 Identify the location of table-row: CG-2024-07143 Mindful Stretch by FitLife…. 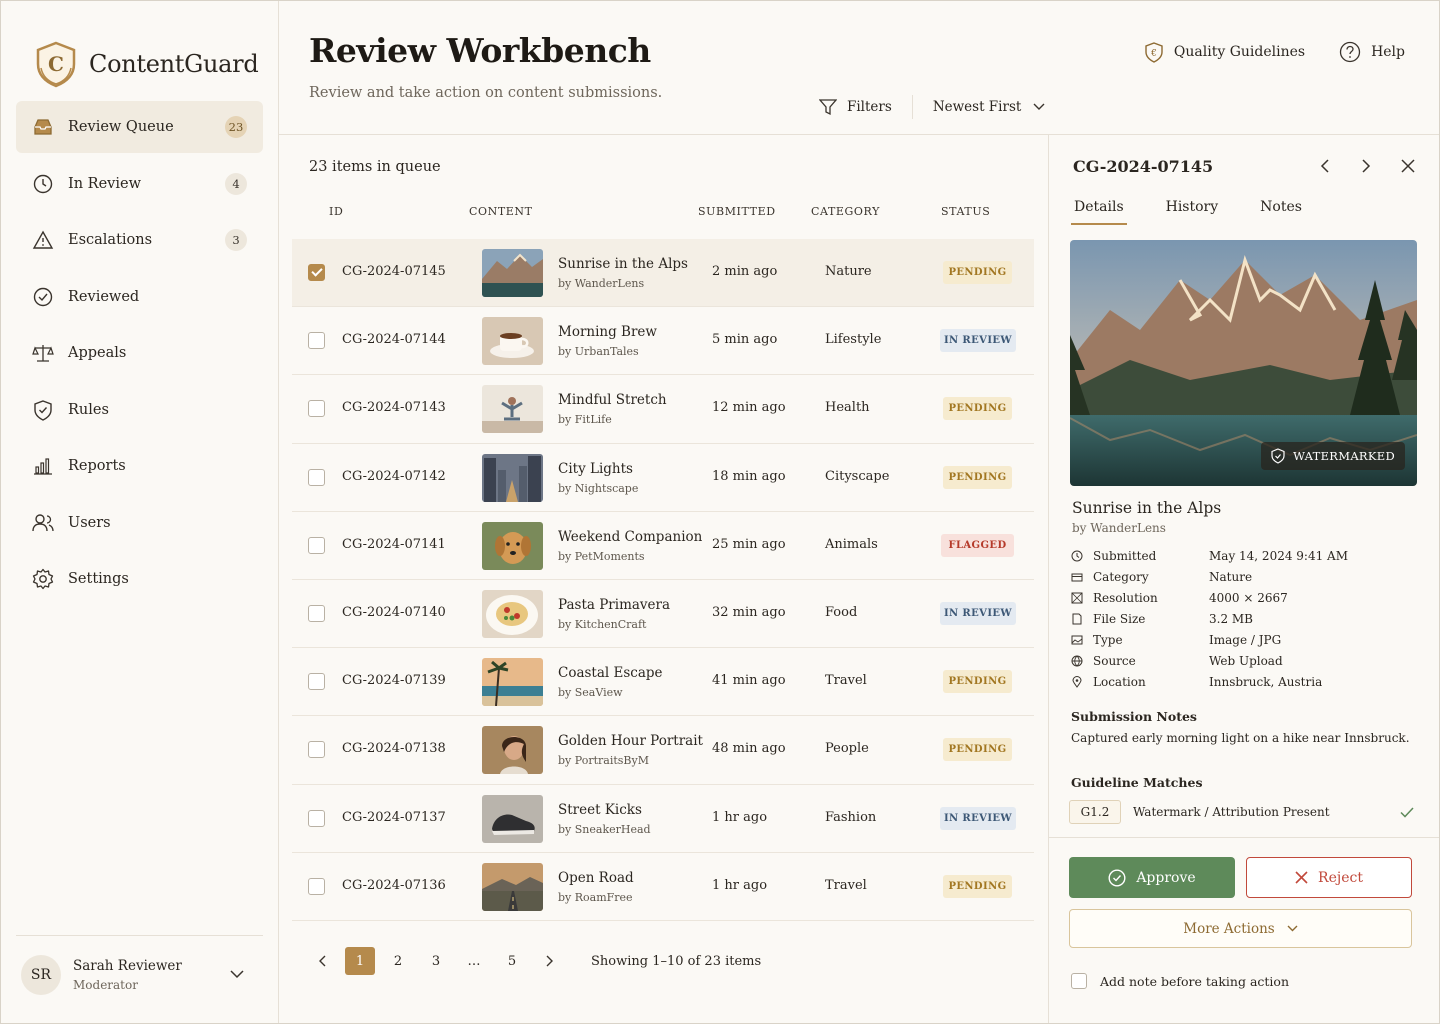
(663, 409).